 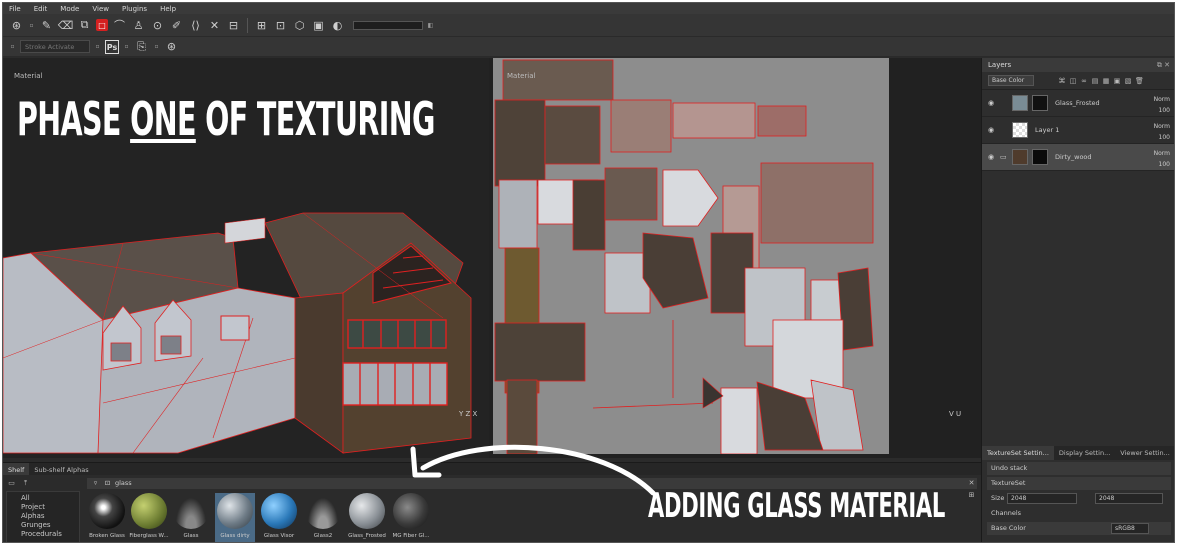 I want to click on tag-icon: ⊡, so click(x=107, y=483).